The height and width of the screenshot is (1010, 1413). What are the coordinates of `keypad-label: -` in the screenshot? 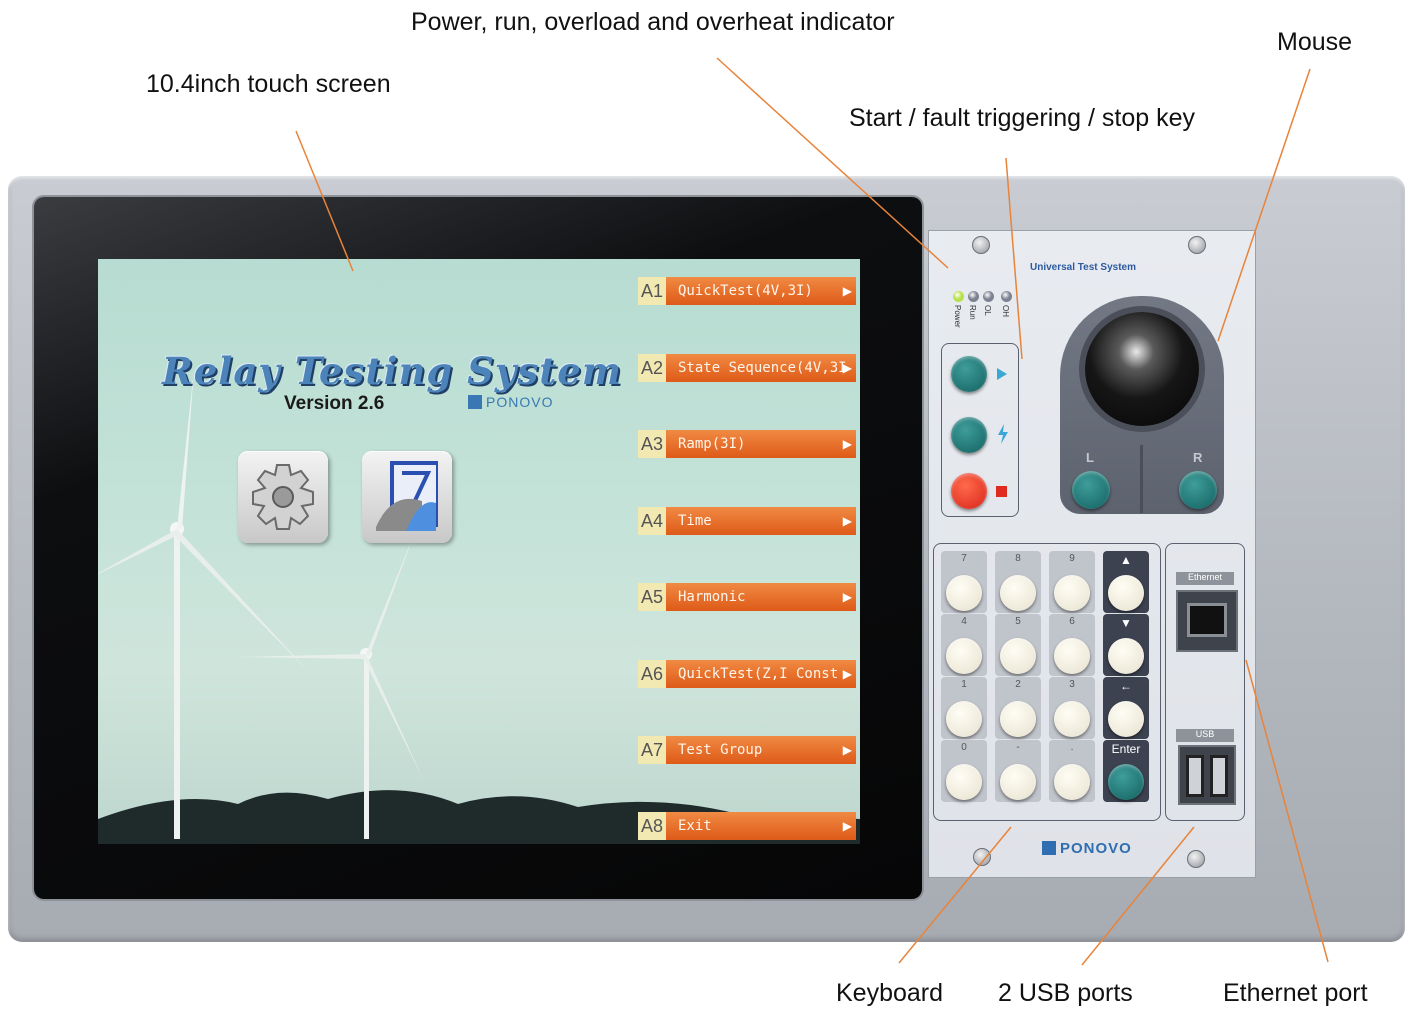 It's located at (1018, 747).